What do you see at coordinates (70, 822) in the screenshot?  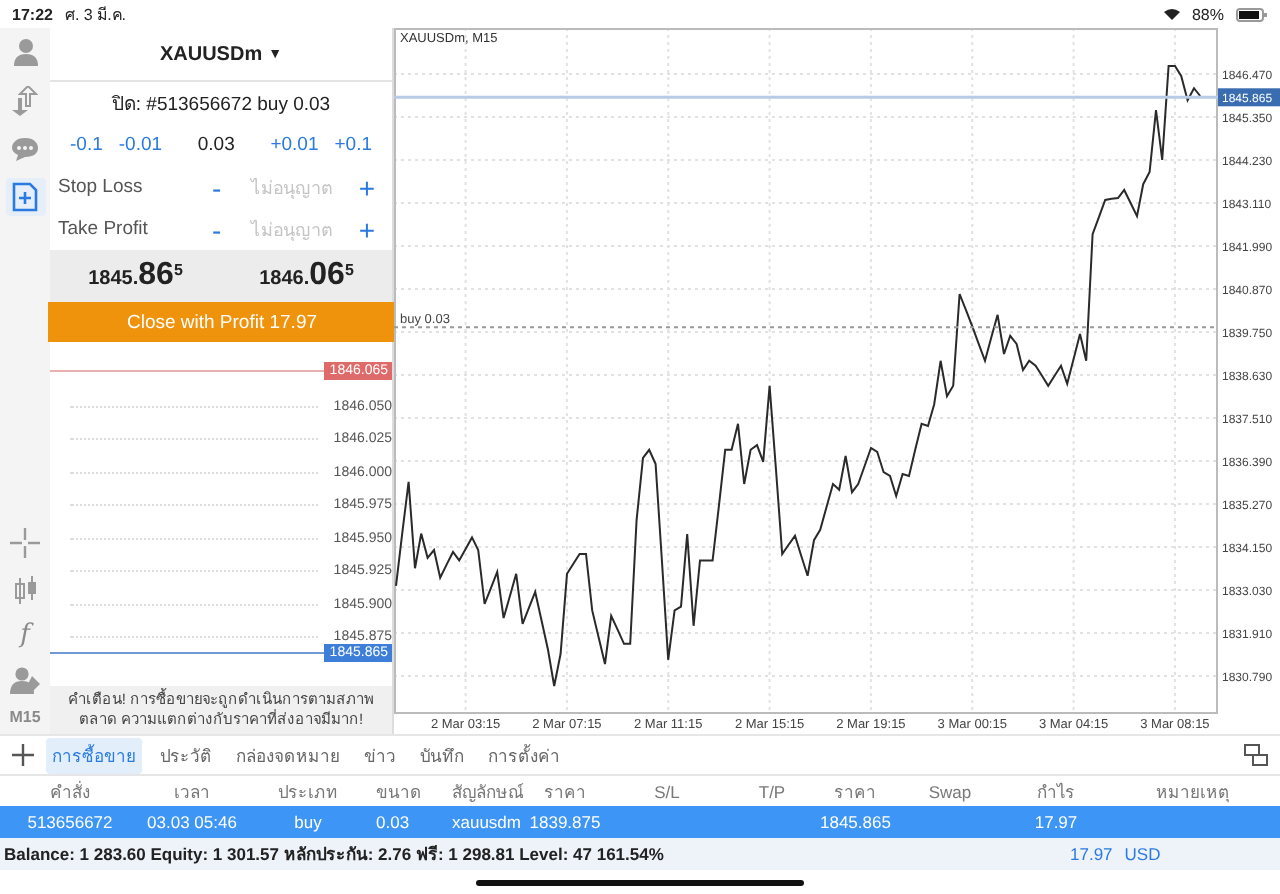 I see `table-cell-text: 513656672` at bounding box center [70, 822].